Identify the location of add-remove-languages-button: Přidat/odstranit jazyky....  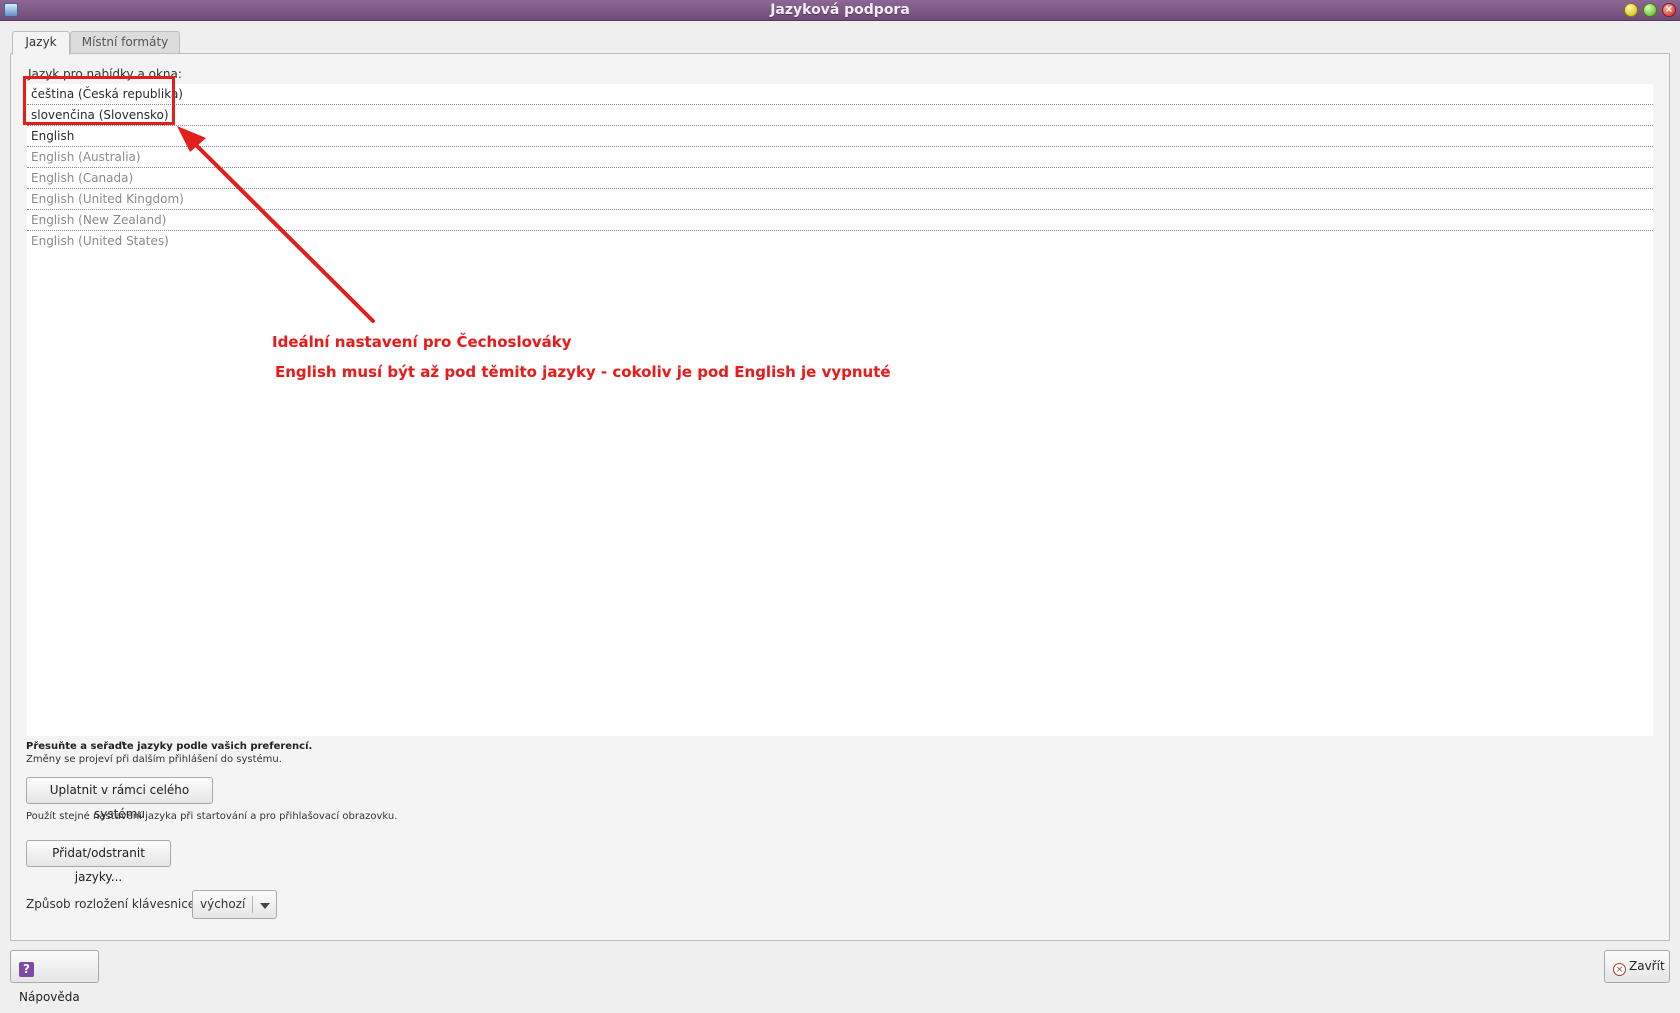
(98, 862).